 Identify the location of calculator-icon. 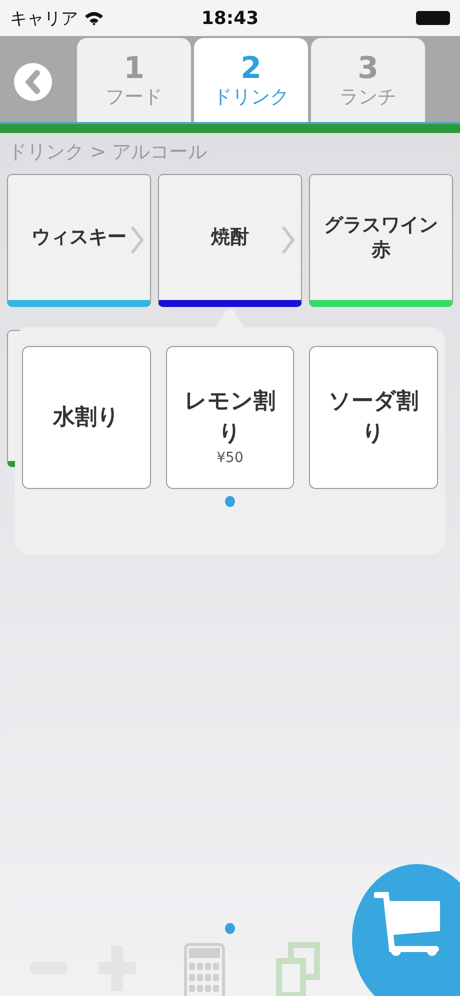
(204, 969).